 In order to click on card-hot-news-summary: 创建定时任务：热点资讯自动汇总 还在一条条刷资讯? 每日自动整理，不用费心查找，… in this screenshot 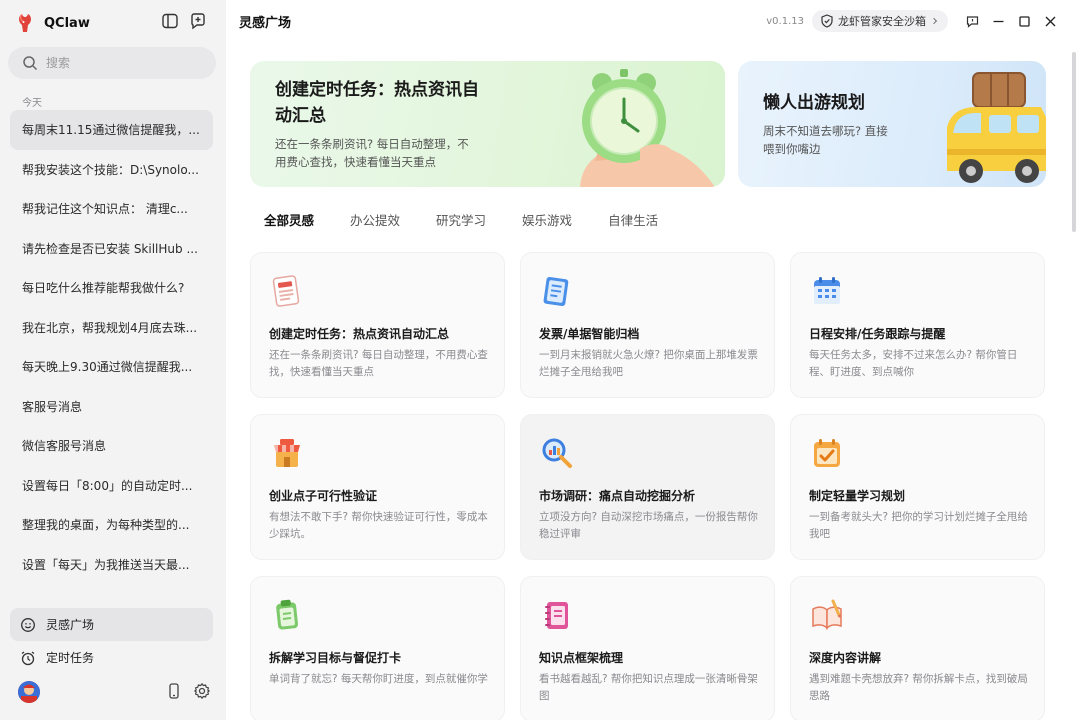, I will do `click(377, 325)`.